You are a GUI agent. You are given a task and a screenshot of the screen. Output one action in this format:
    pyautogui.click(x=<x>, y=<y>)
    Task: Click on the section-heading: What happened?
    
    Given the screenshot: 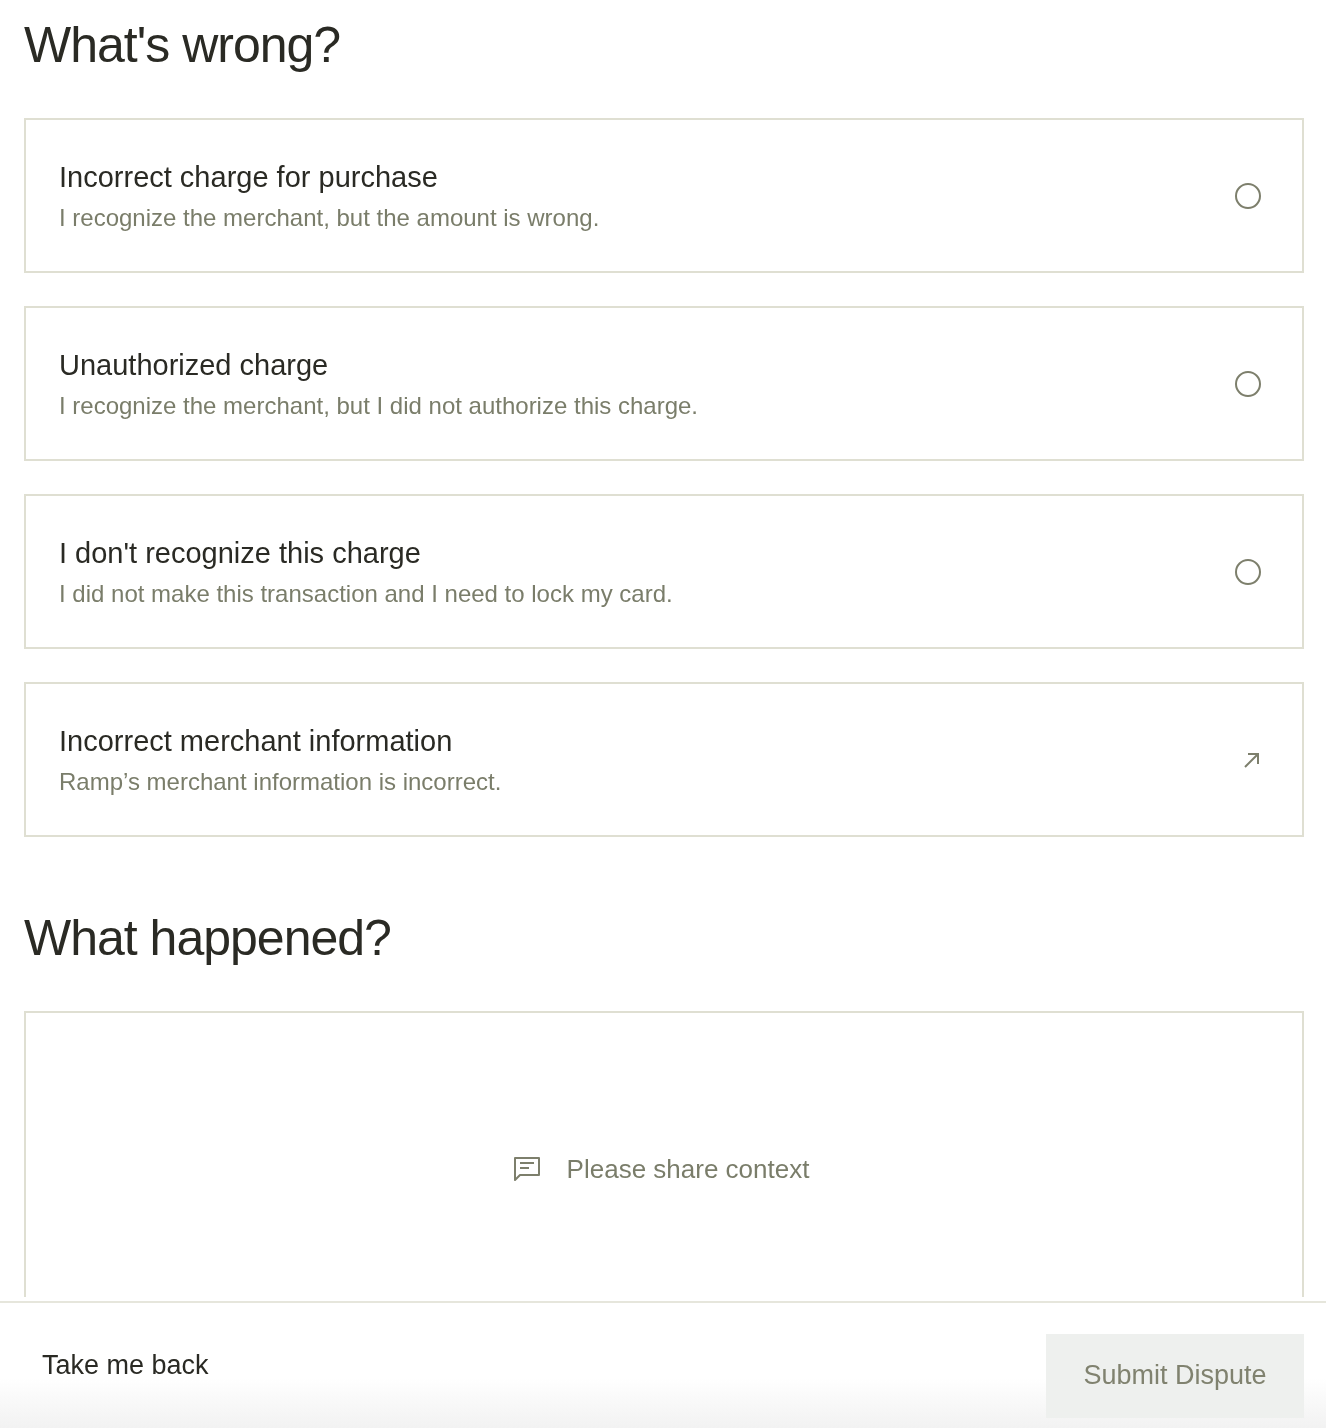 What is the action you would take?
    pyautogui.click(x=208, y=938)
    